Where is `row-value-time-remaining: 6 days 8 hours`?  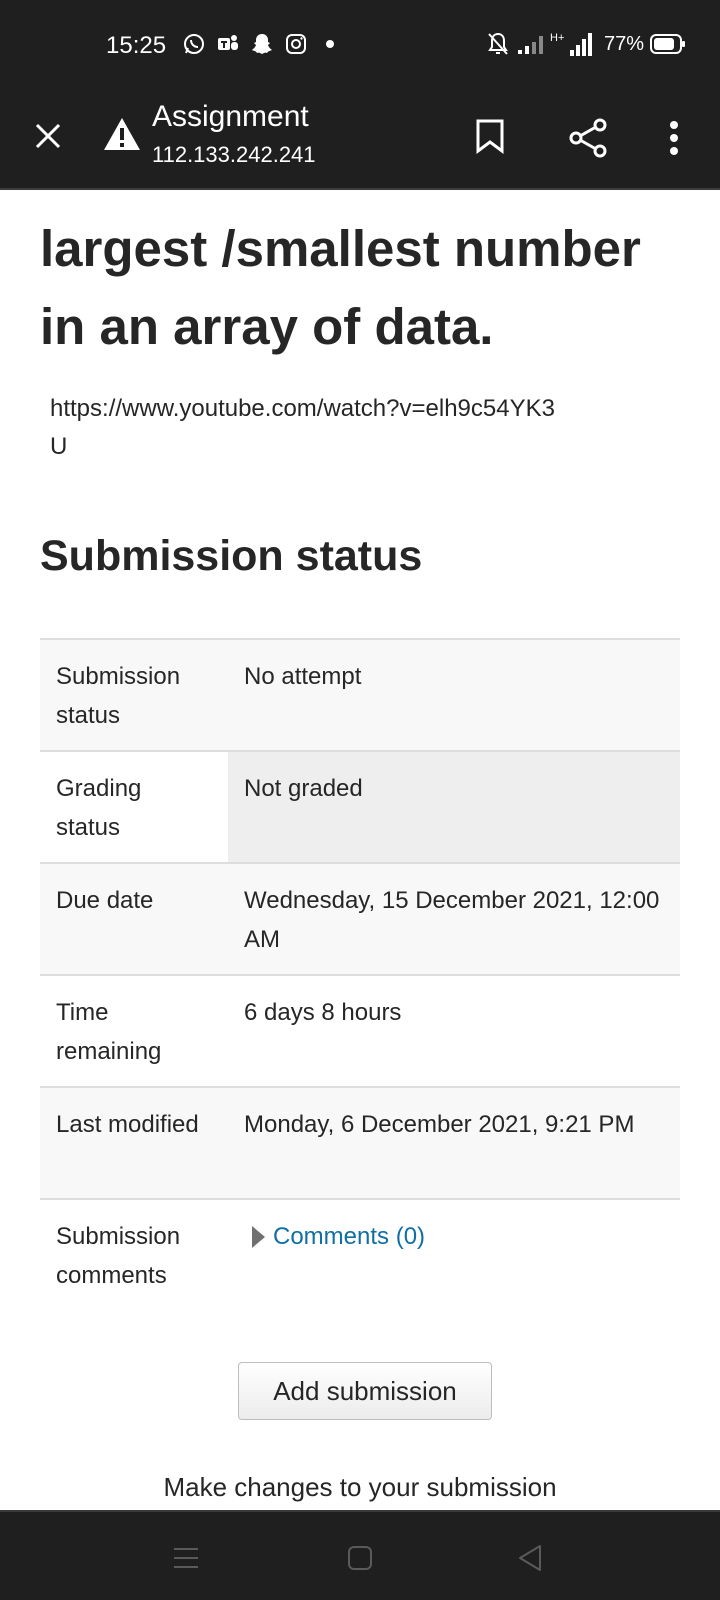
row-value-time-remaining: 6 days 8 hours is located at coordinates (454, 1031).